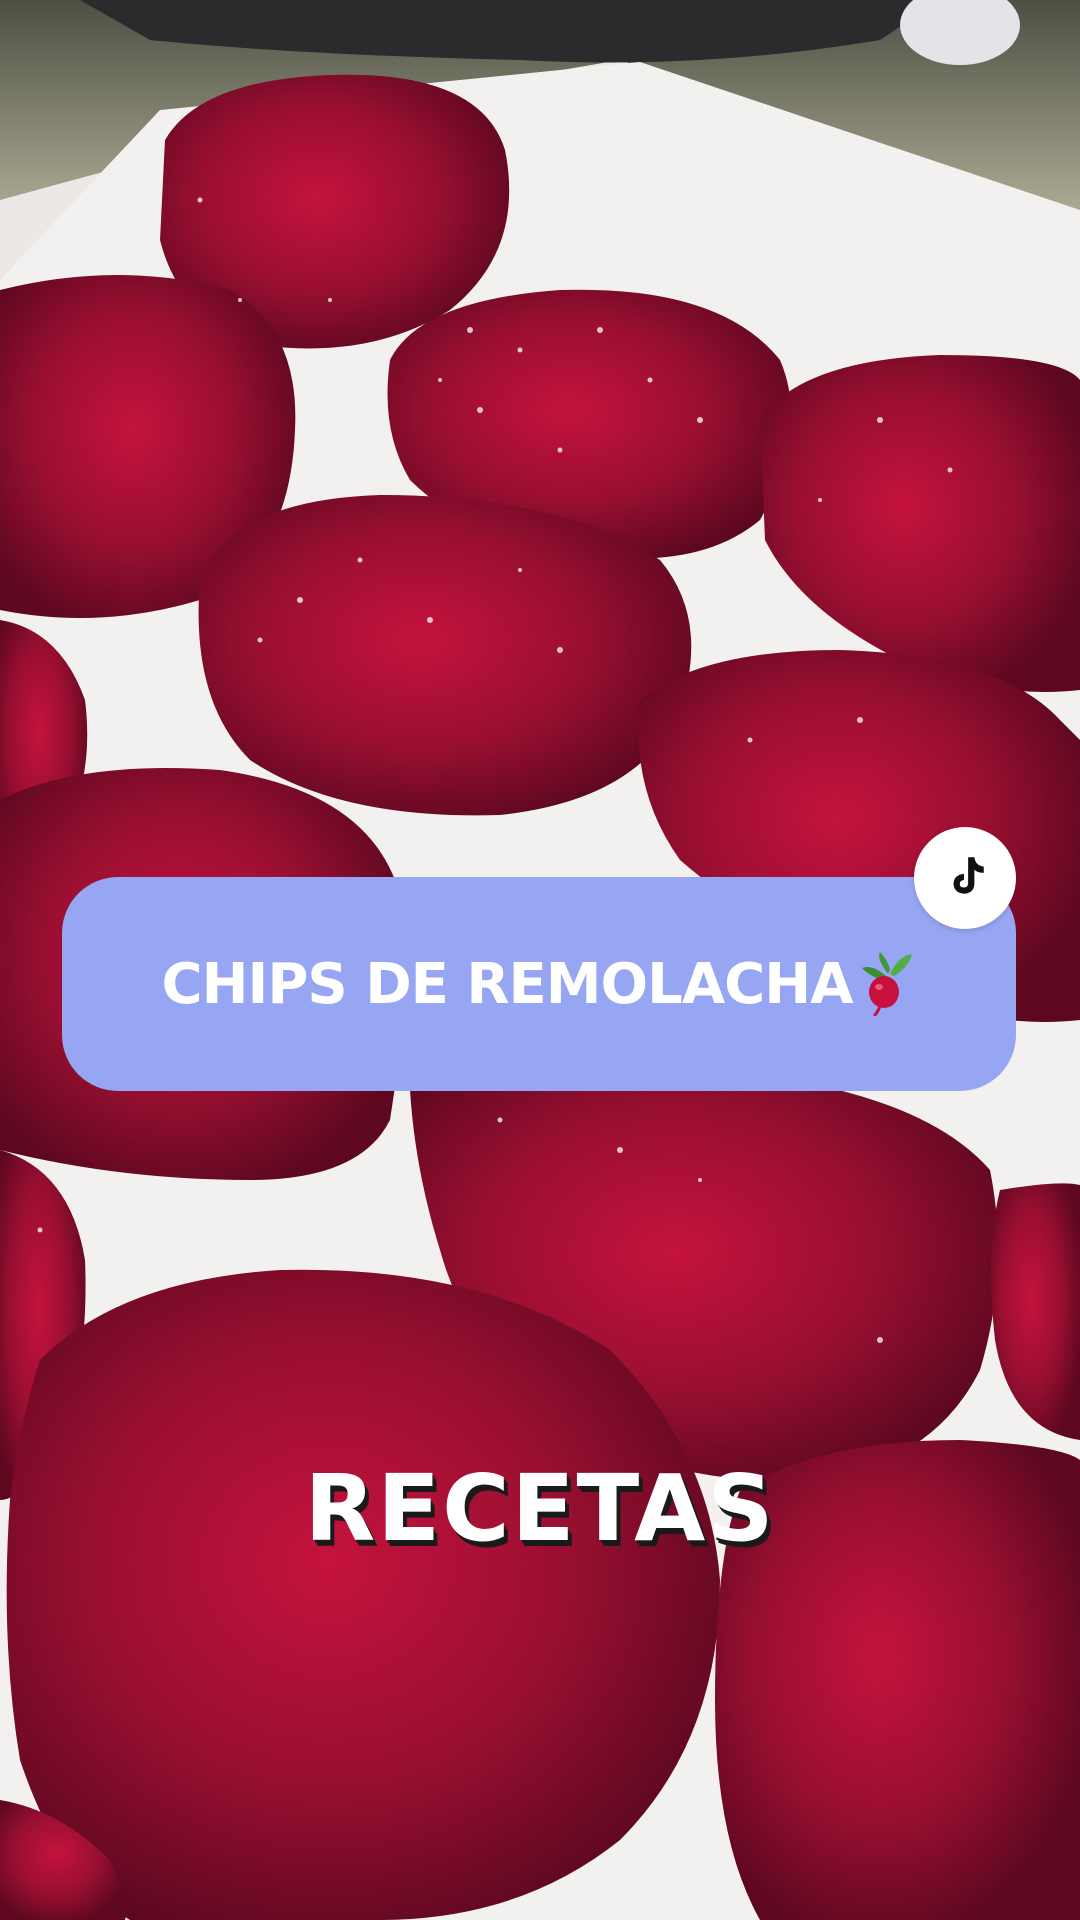 This screenshot has height=1920, width=1080. I want to click on tiktok-icon, so click(965, 878).